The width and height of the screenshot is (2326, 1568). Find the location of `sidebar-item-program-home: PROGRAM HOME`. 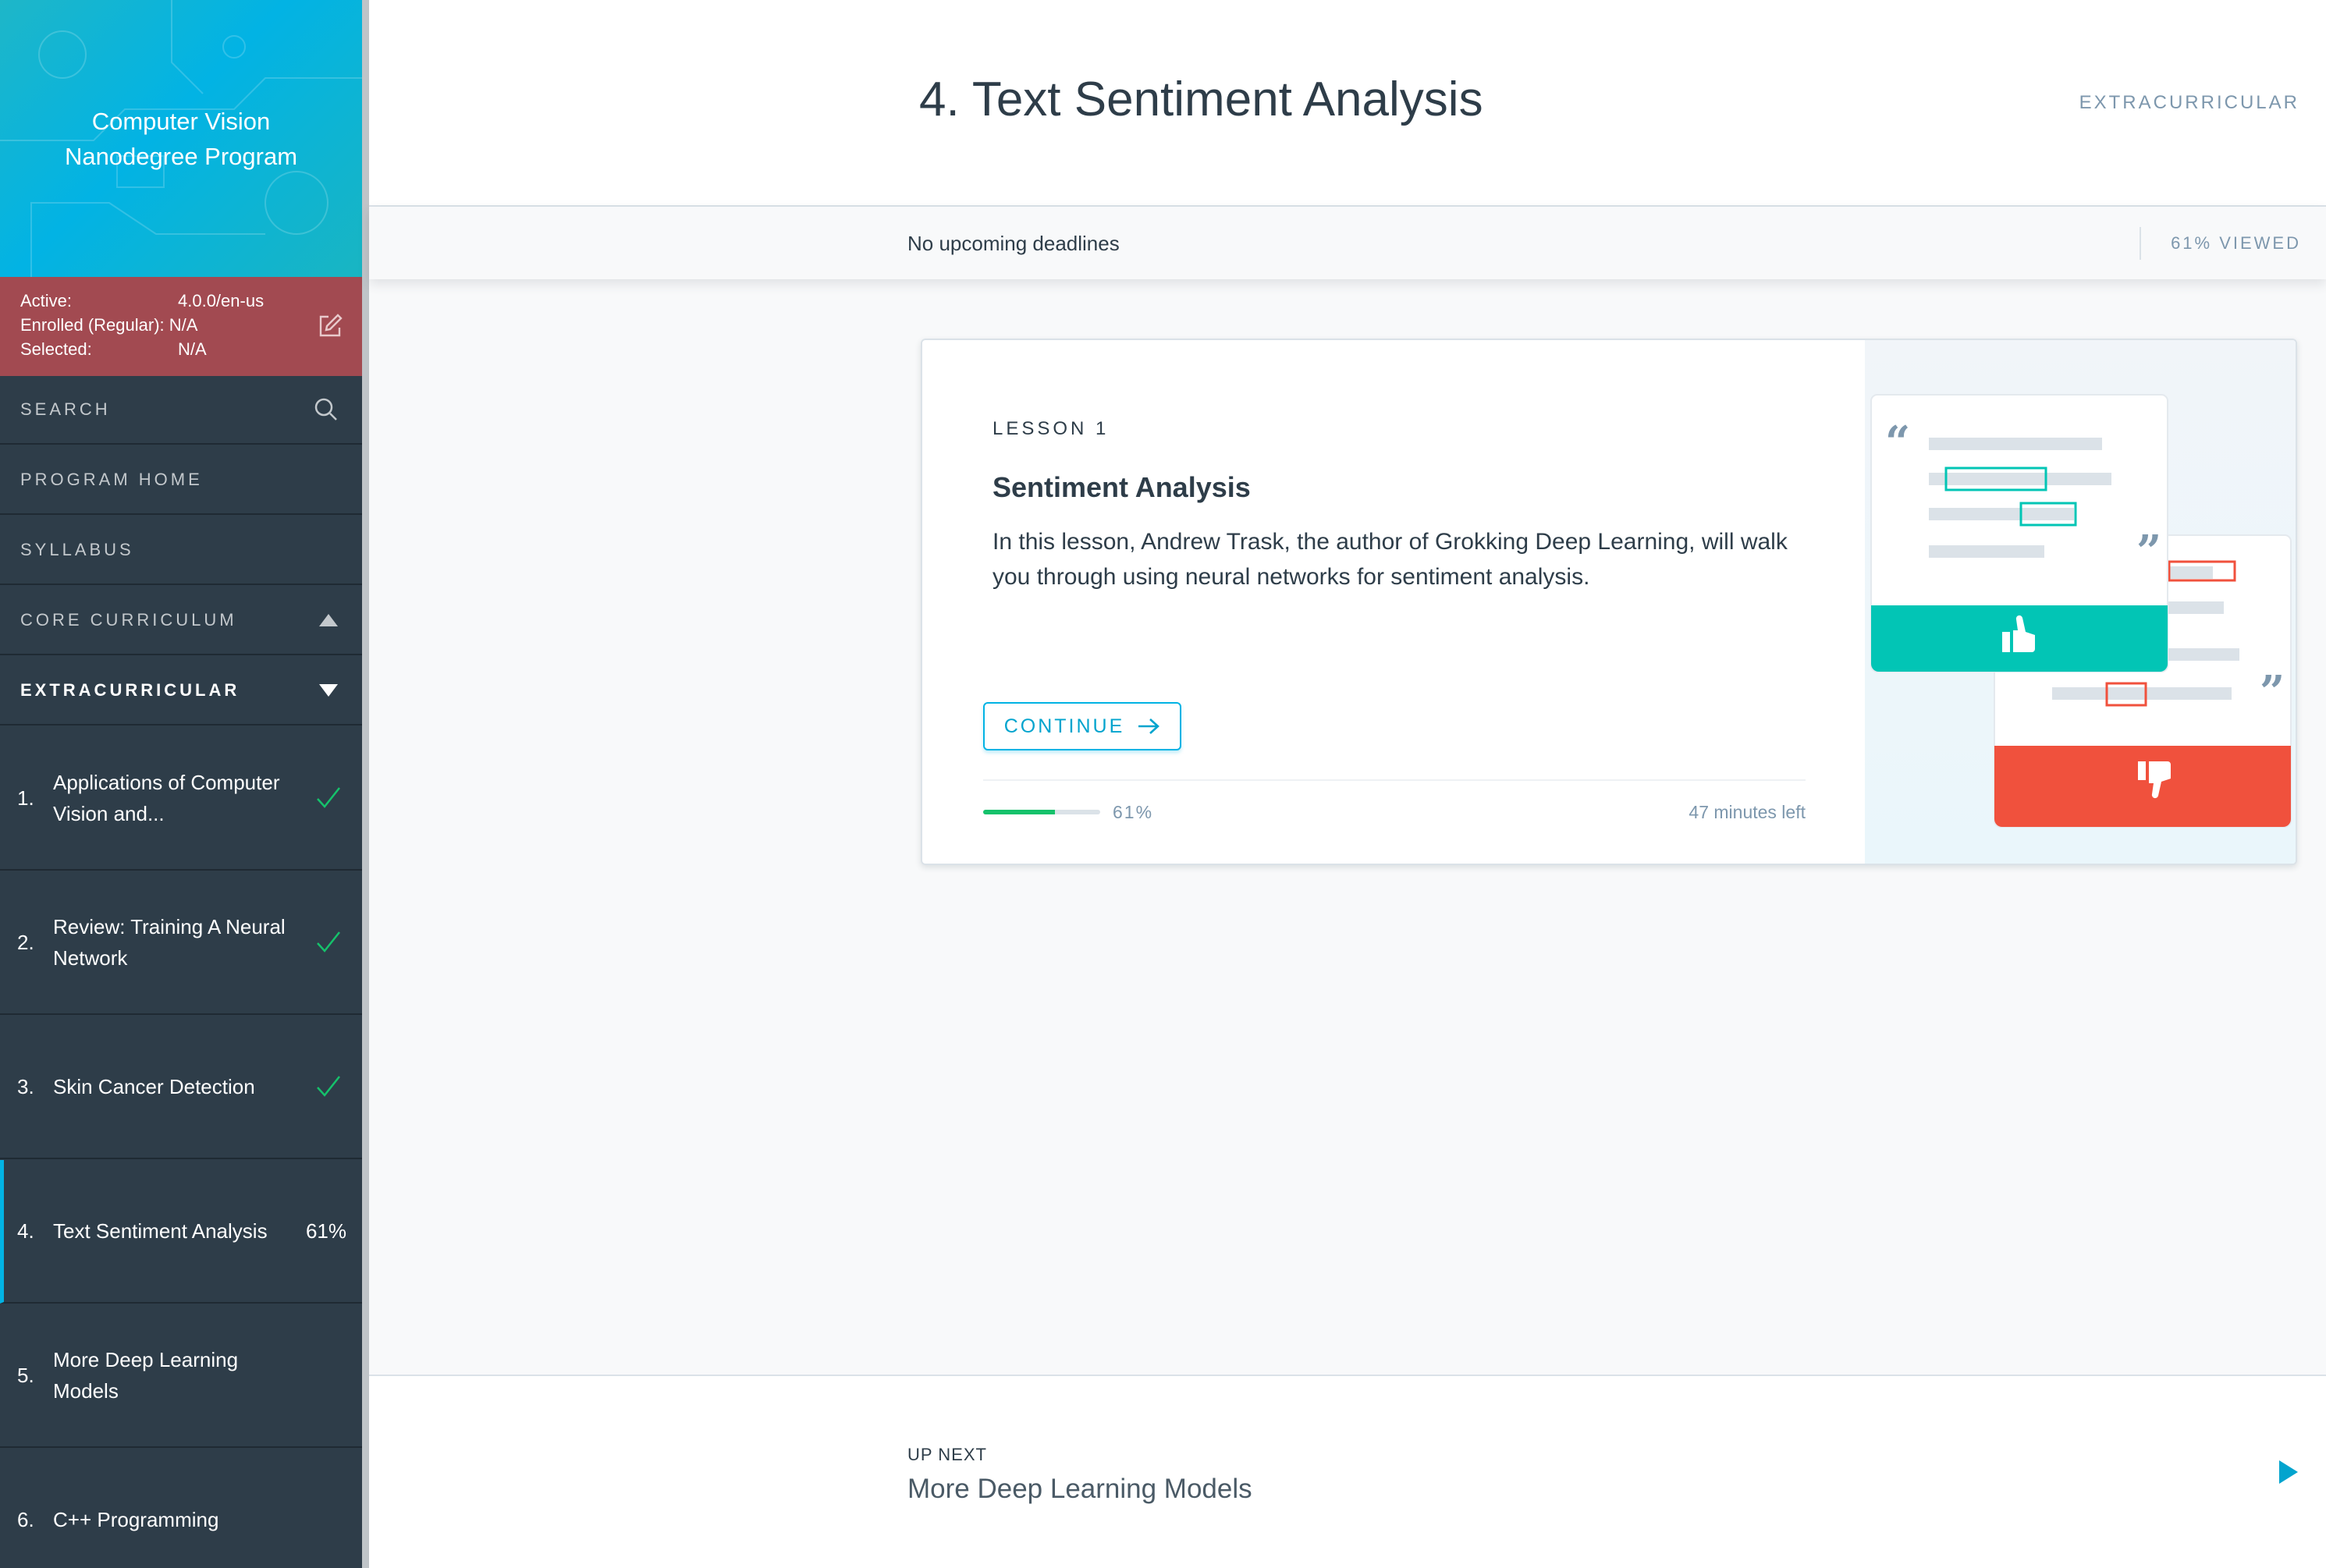

sidebar-item-program-home: PROGRAM HOME is located at coordinates (181, 480).